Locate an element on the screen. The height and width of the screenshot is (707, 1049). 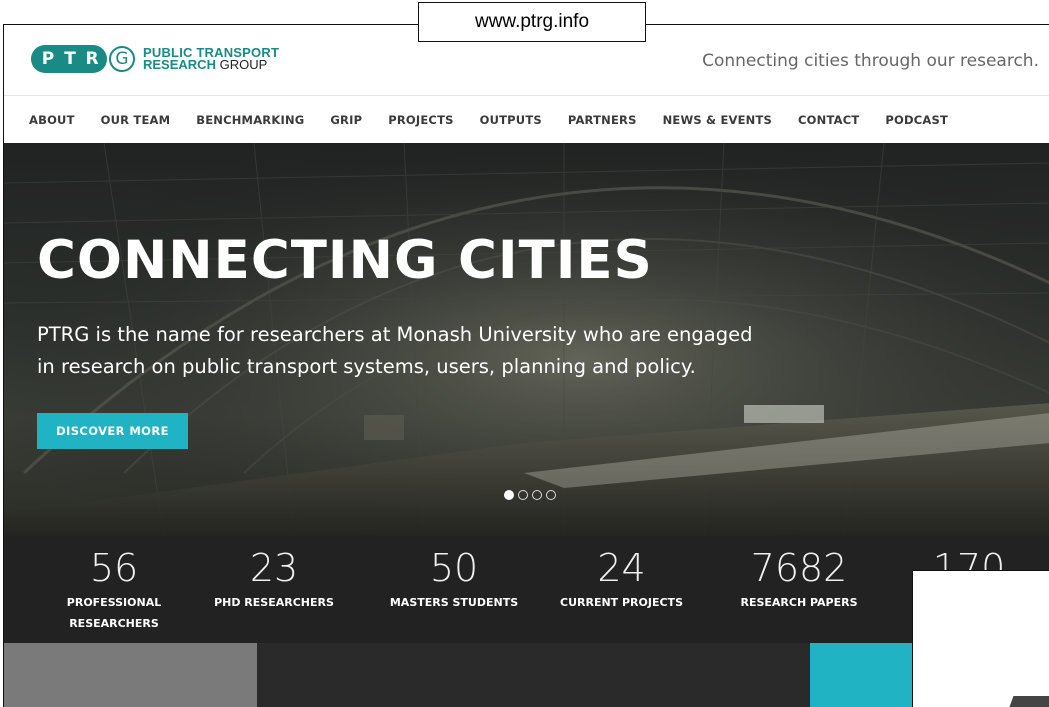
overlay-panel is located at coordinates (980, 638).